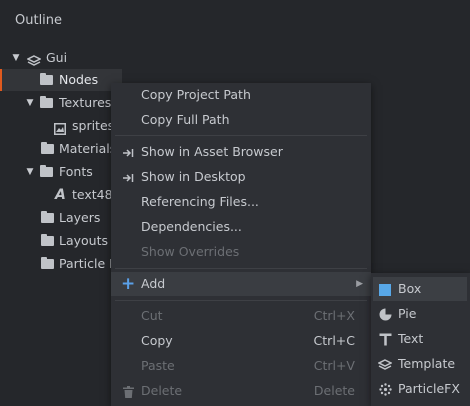 The image size is (470, 406). What do you see at coordinates (241, 284) in the screenshot?
I see `menu-item-add: + Add ▶` at bounding box center [241, 284].